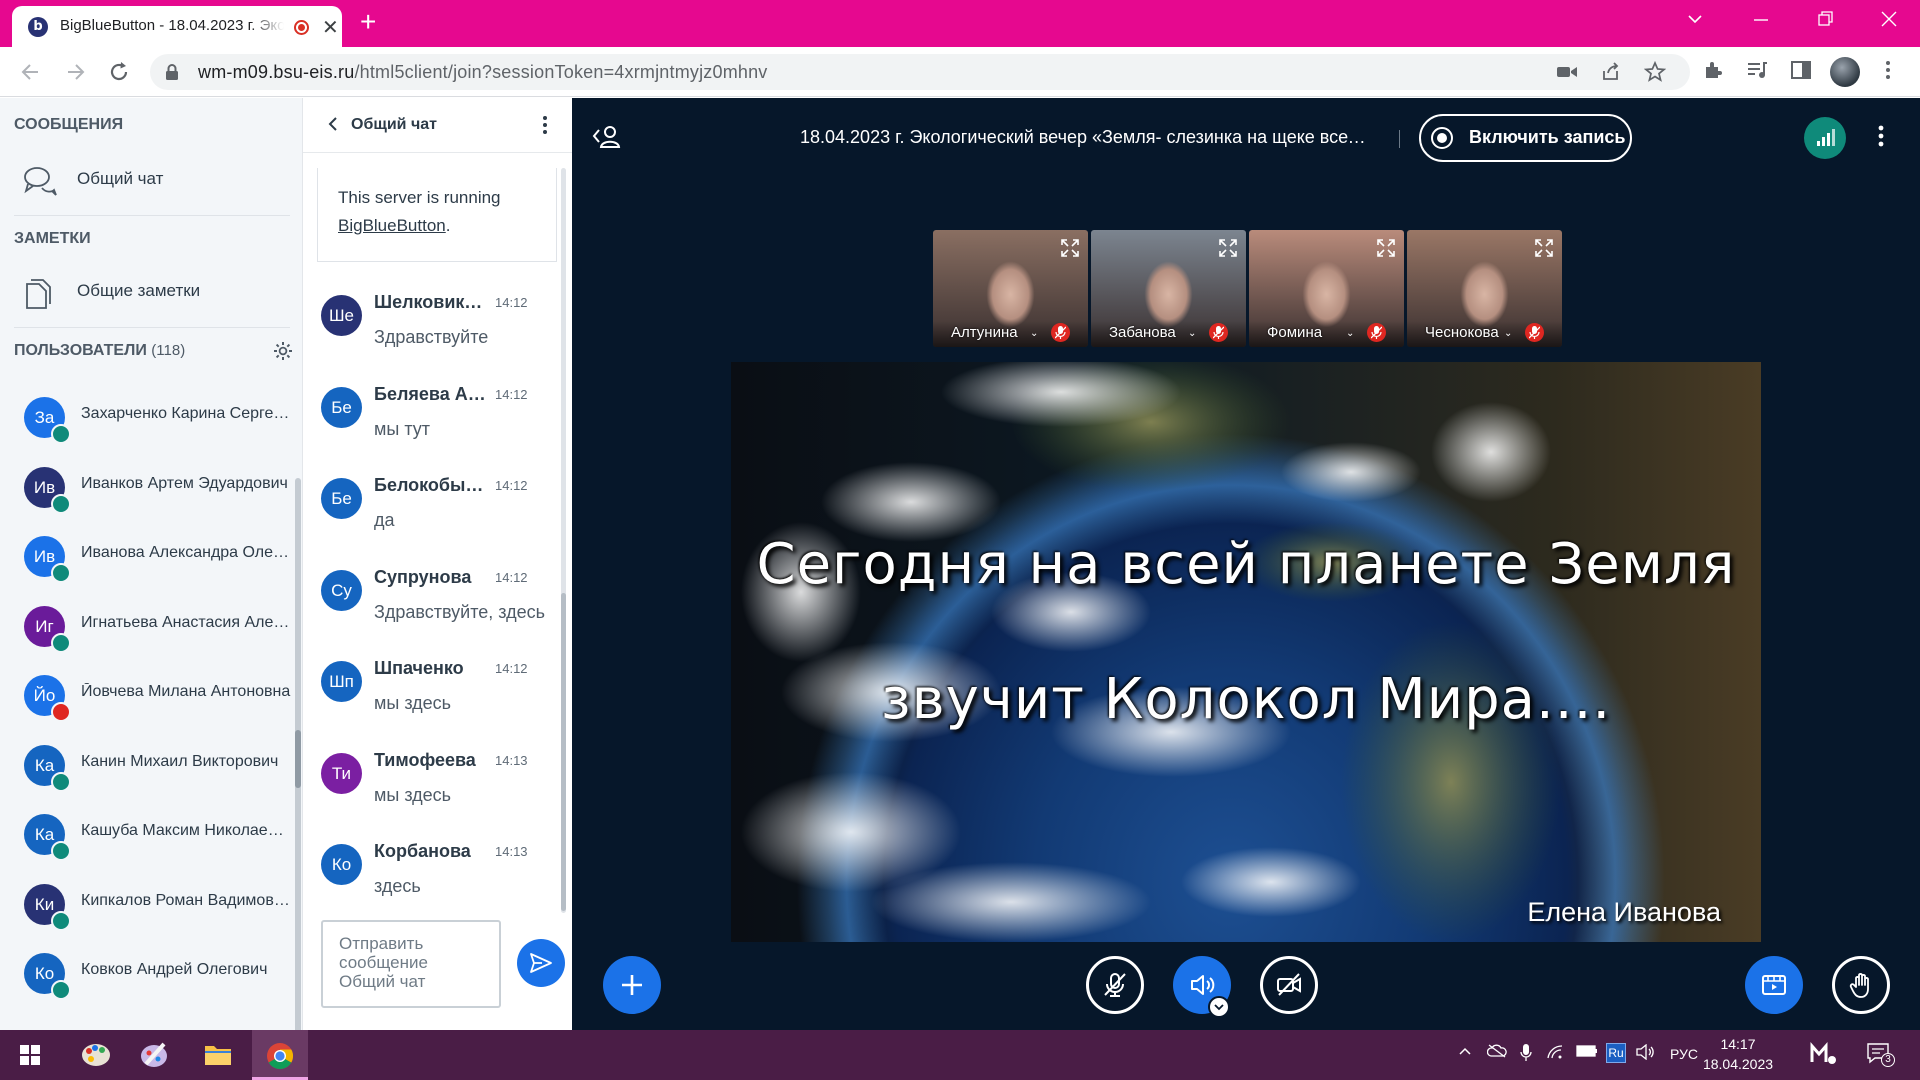 Image resolution: width=1920 pixels, height=1080 pixels. I want to click on public-chat-label: Общий чат, so click(120, 178).